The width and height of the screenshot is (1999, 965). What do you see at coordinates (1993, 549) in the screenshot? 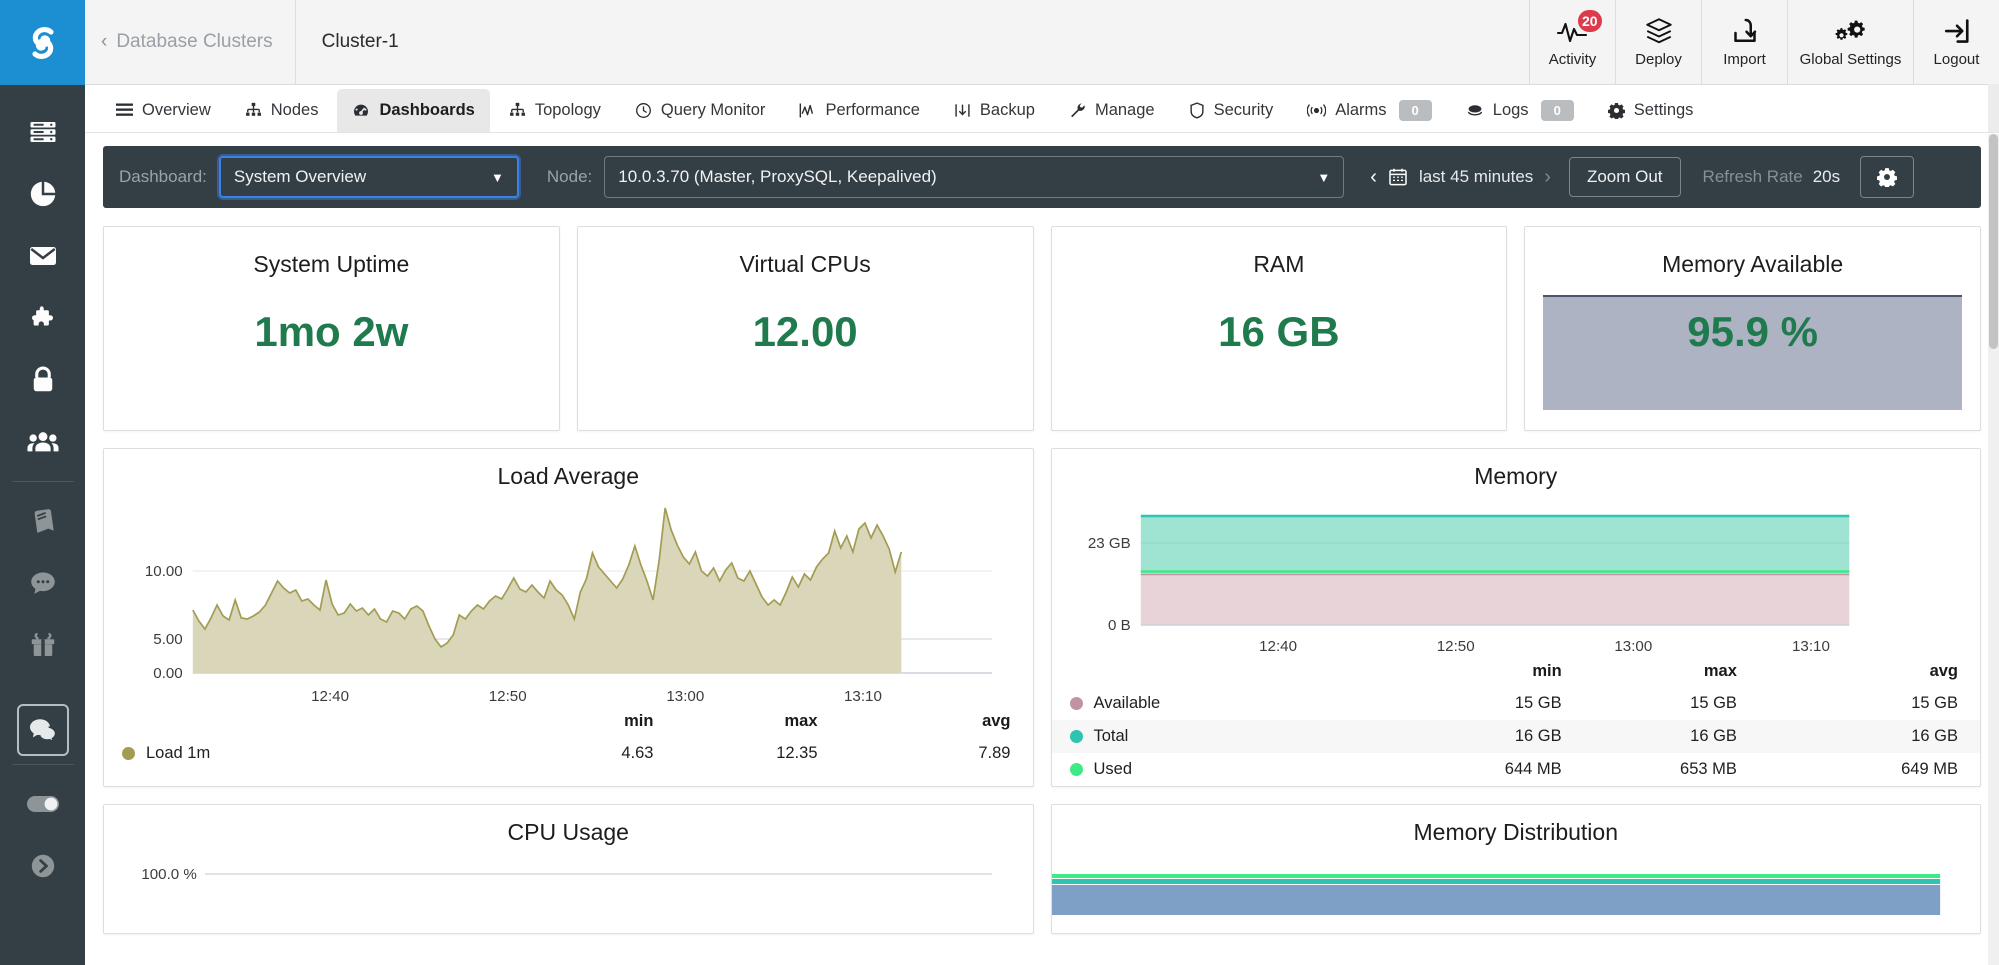
I see `vertical-scrollbar` at bounding box center [1993, 549].